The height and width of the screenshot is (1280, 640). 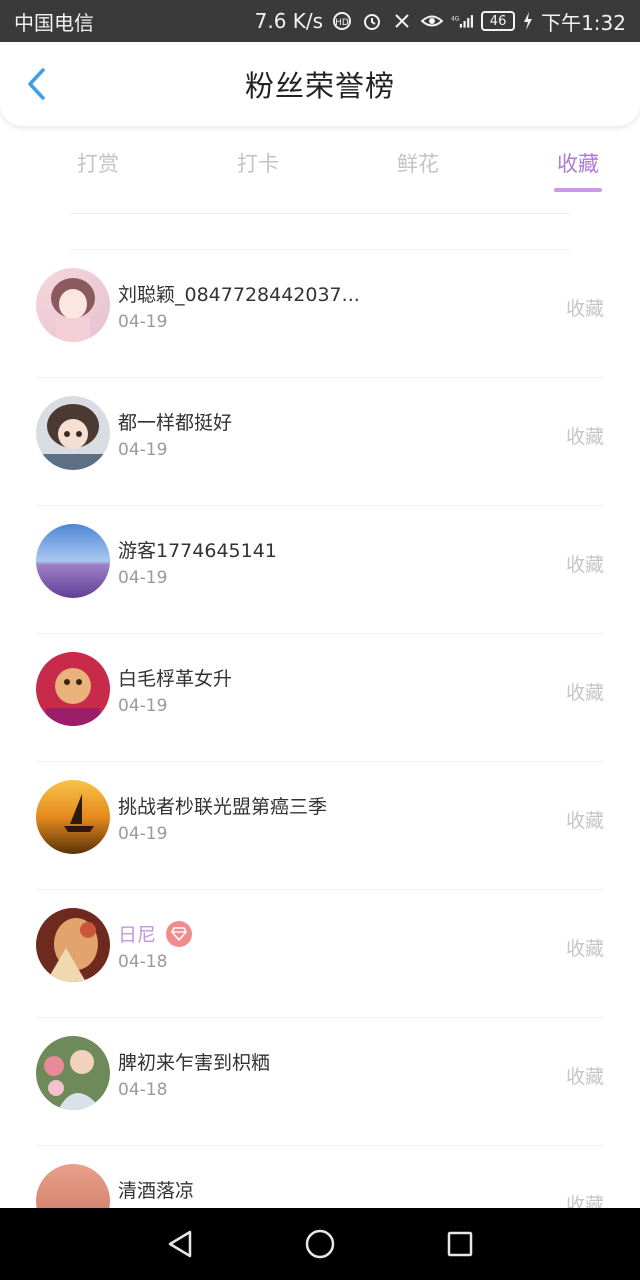 I want to click on hd-call-icon: HD, so click(x=342, y=21).